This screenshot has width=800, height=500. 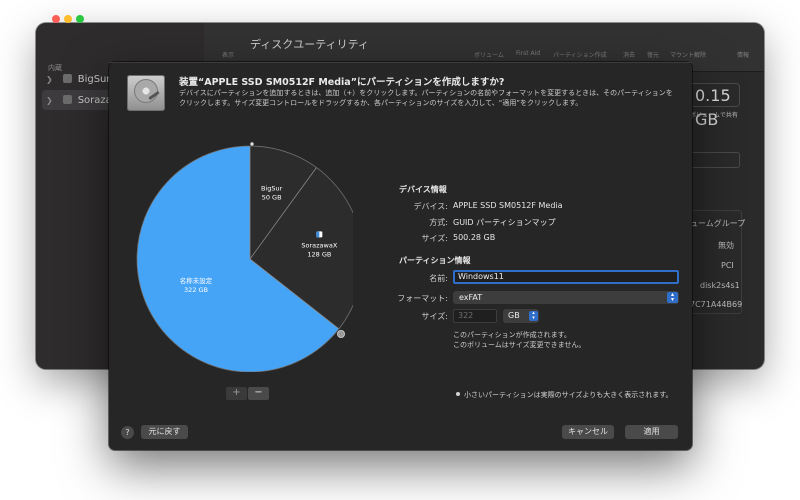 What do you see at coordinates (716, 304) in the screenshot?
I see `info-row: 7C71A44B69` at bounding box center [716, 304].